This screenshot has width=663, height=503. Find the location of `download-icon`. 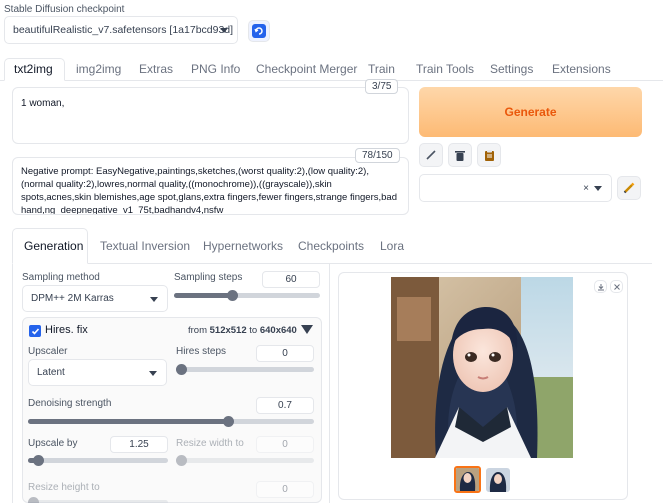

download-icon is located at coordinates (600, 286).